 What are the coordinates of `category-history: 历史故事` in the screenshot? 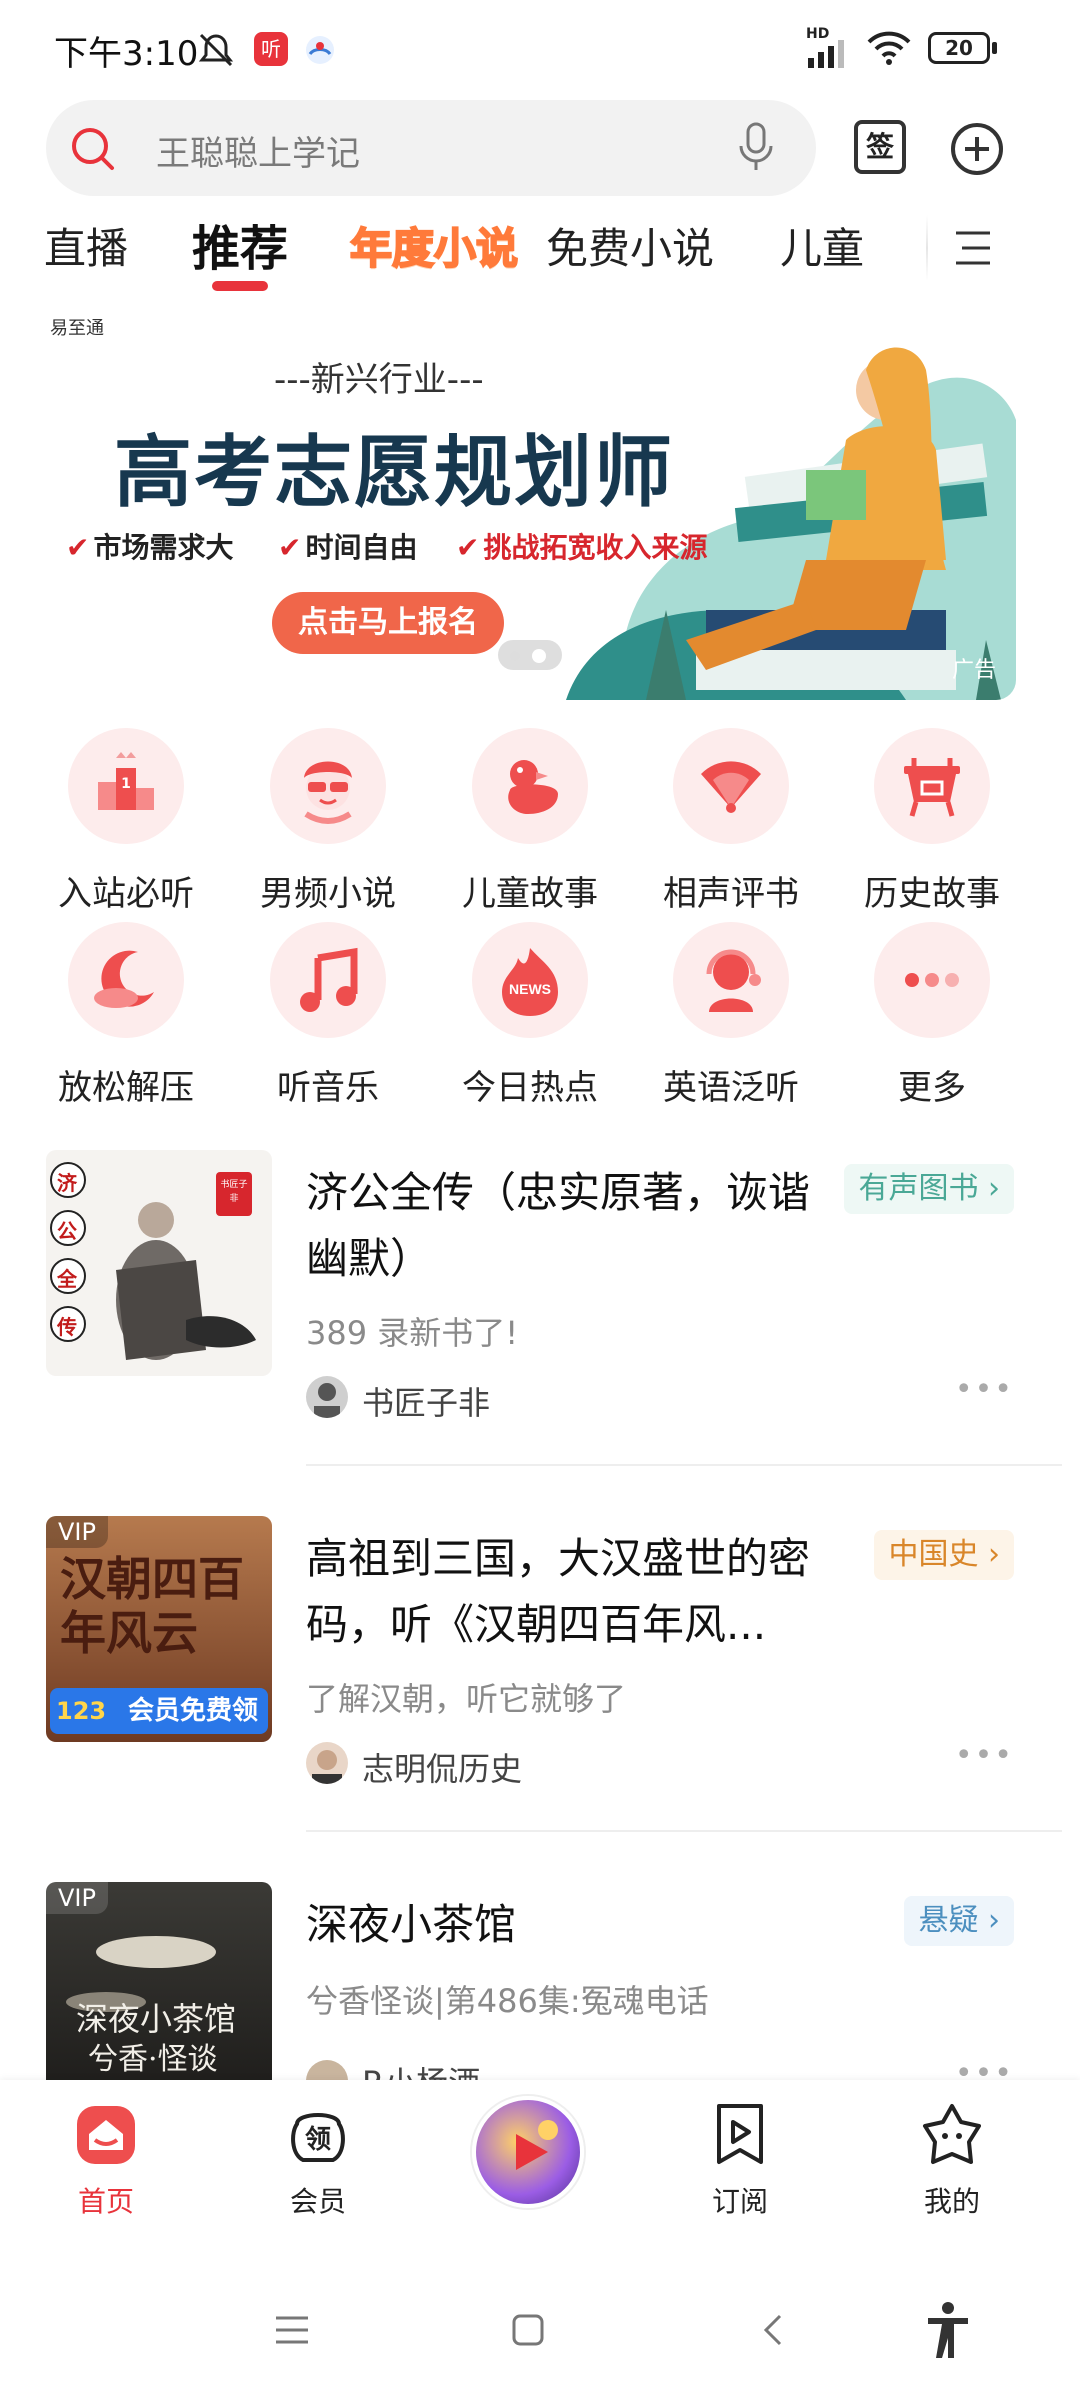 It's located at (932, 821).